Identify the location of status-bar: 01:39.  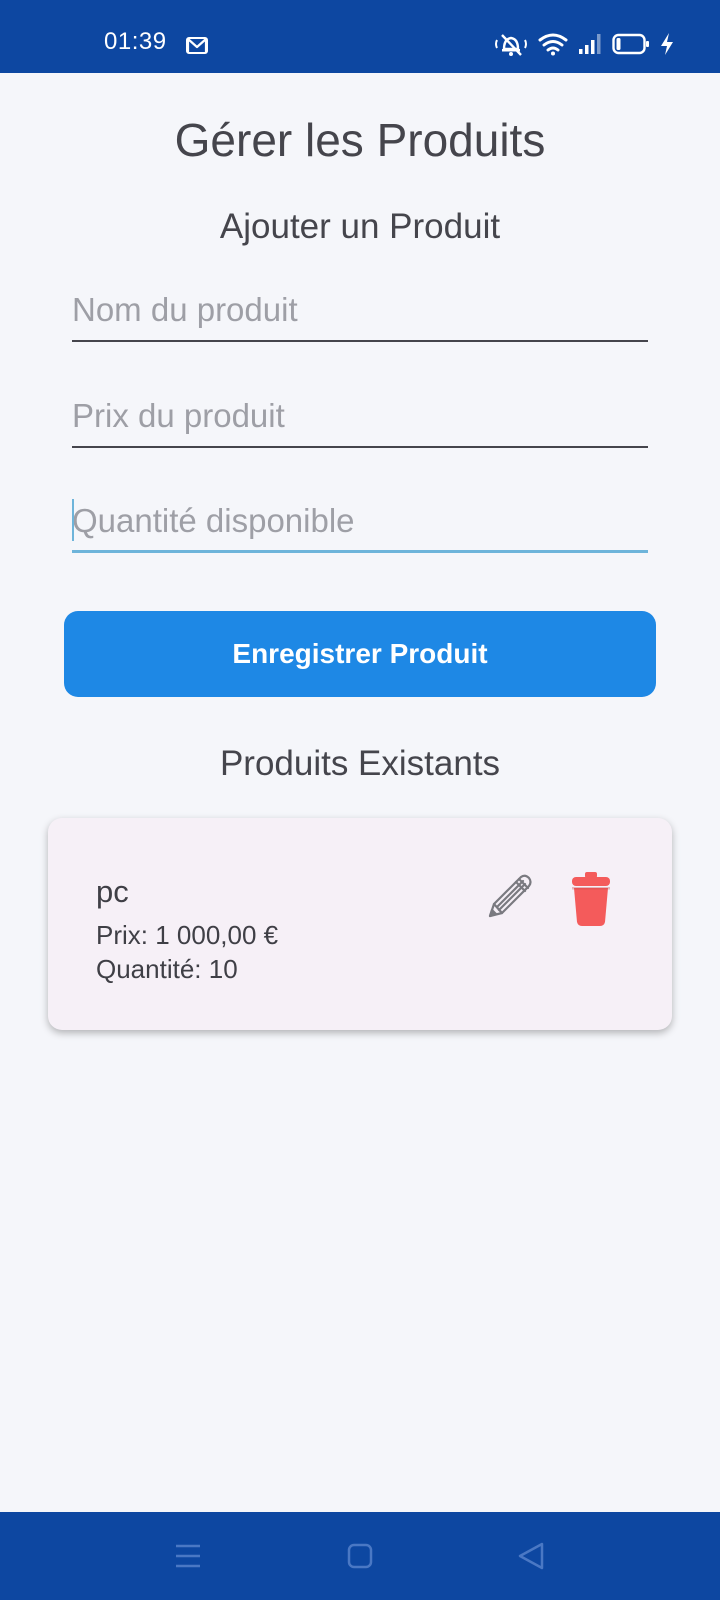
(360, 36).